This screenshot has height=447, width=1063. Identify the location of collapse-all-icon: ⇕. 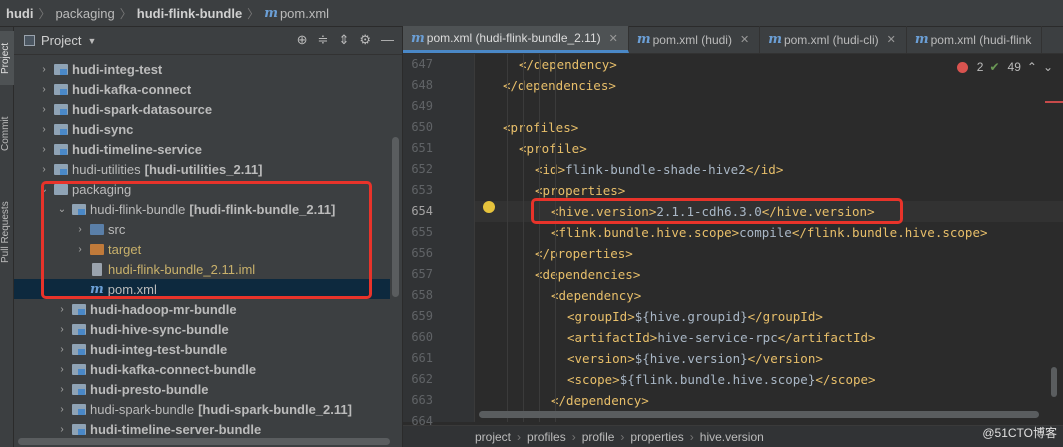
(343, 40).